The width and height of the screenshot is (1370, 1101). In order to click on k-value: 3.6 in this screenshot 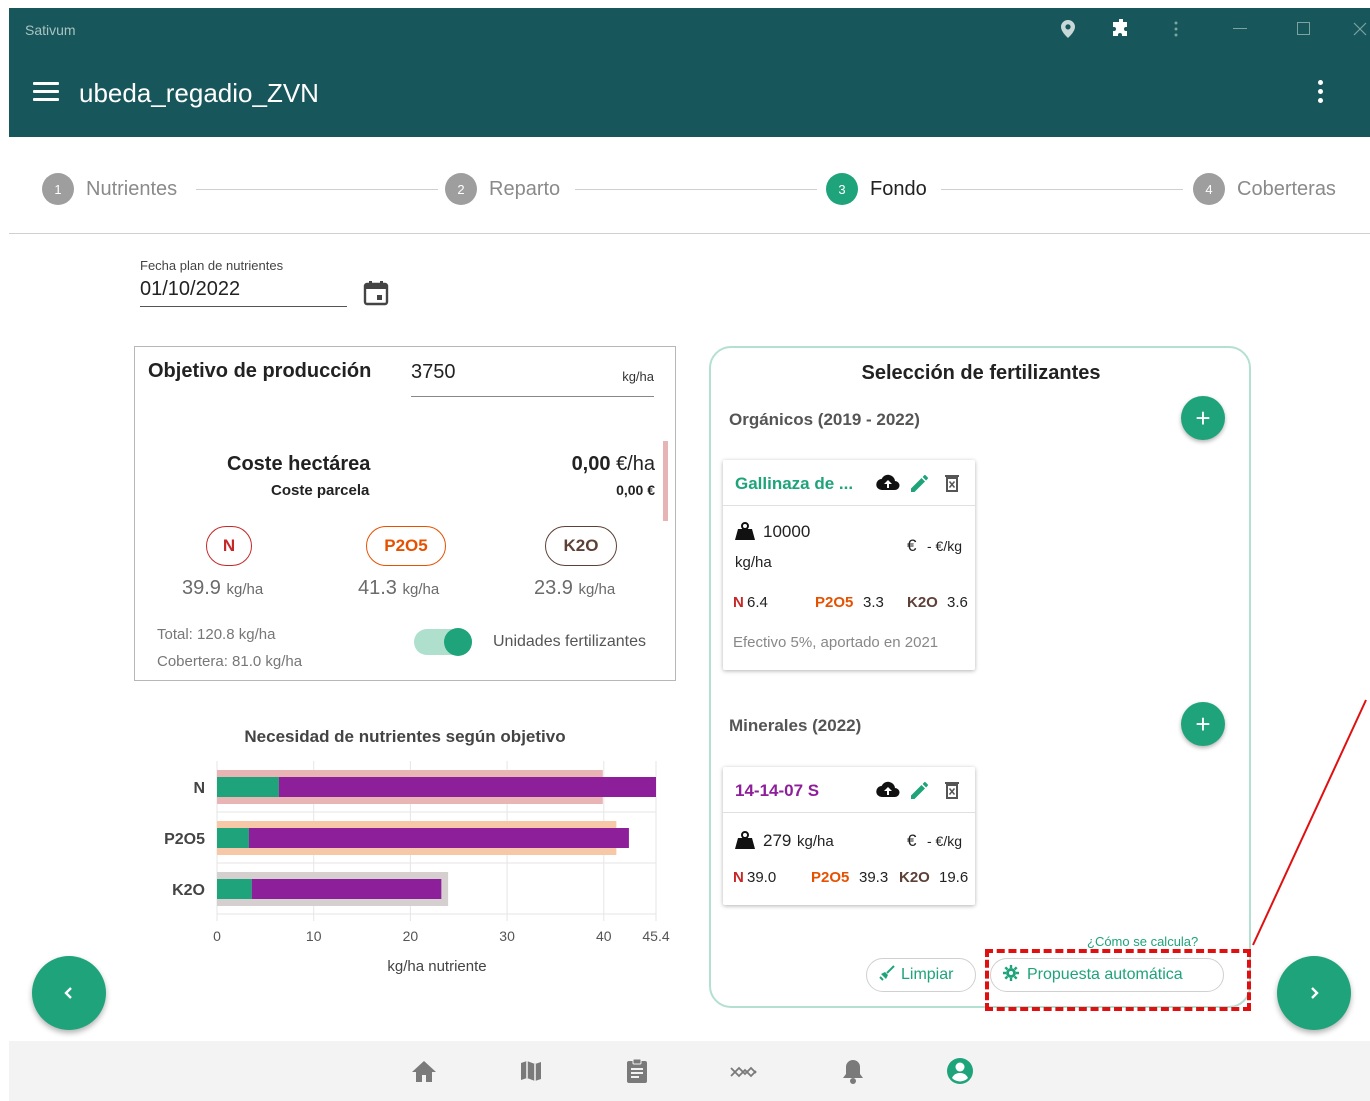, I will do `click(957, 602)`.